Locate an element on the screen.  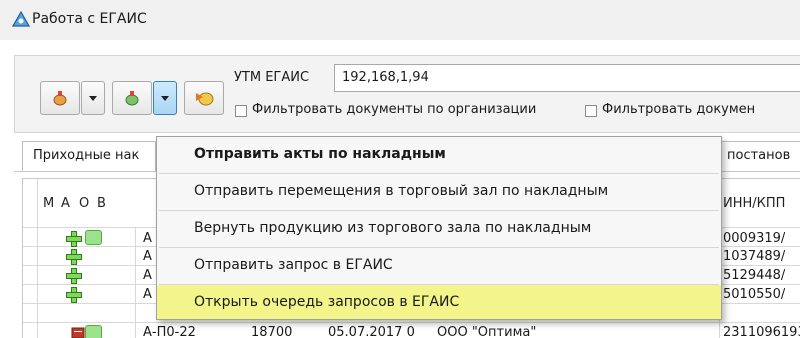
send-green-button is located at coordinates (132, 98).